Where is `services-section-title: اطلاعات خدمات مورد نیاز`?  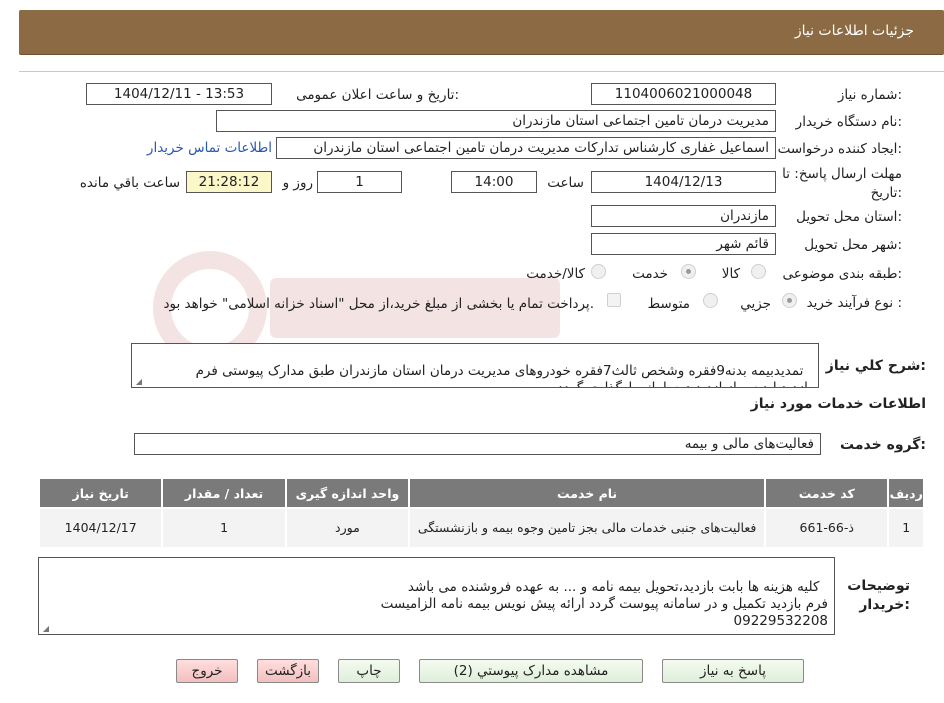 services-section-title: اطلاعات خدمات مورد نیاز is located at coordinates (838, 404).